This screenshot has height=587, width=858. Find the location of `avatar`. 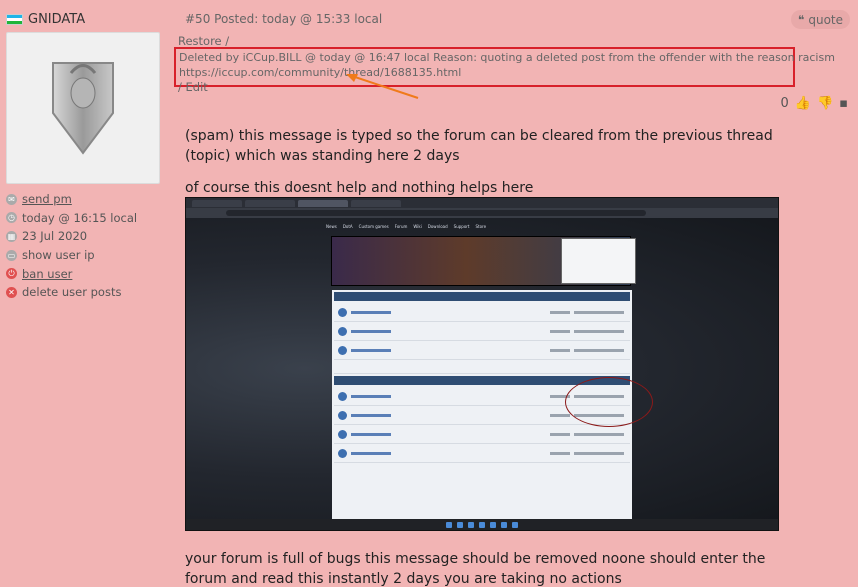

avatar is located at coordinates (83, 108).